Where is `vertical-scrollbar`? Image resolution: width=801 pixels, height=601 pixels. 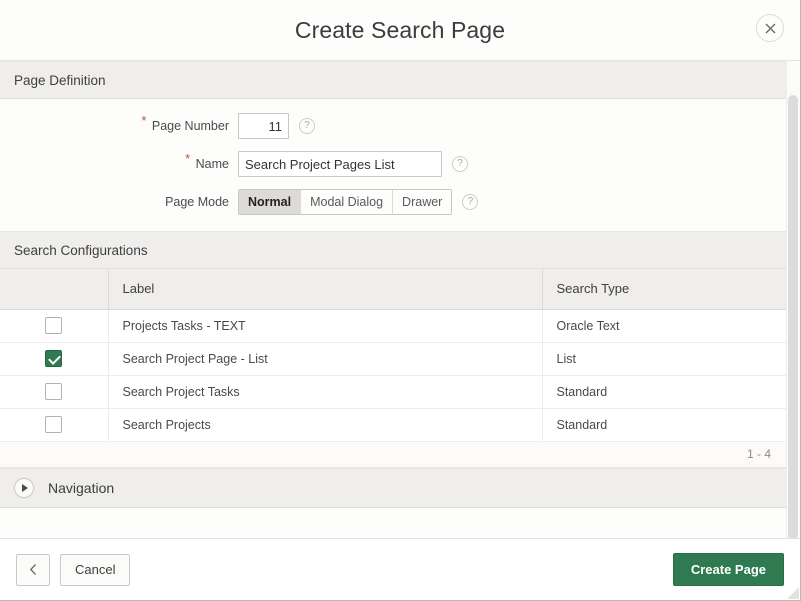
vertical-scrollbar is located at coordinates (793, 299).